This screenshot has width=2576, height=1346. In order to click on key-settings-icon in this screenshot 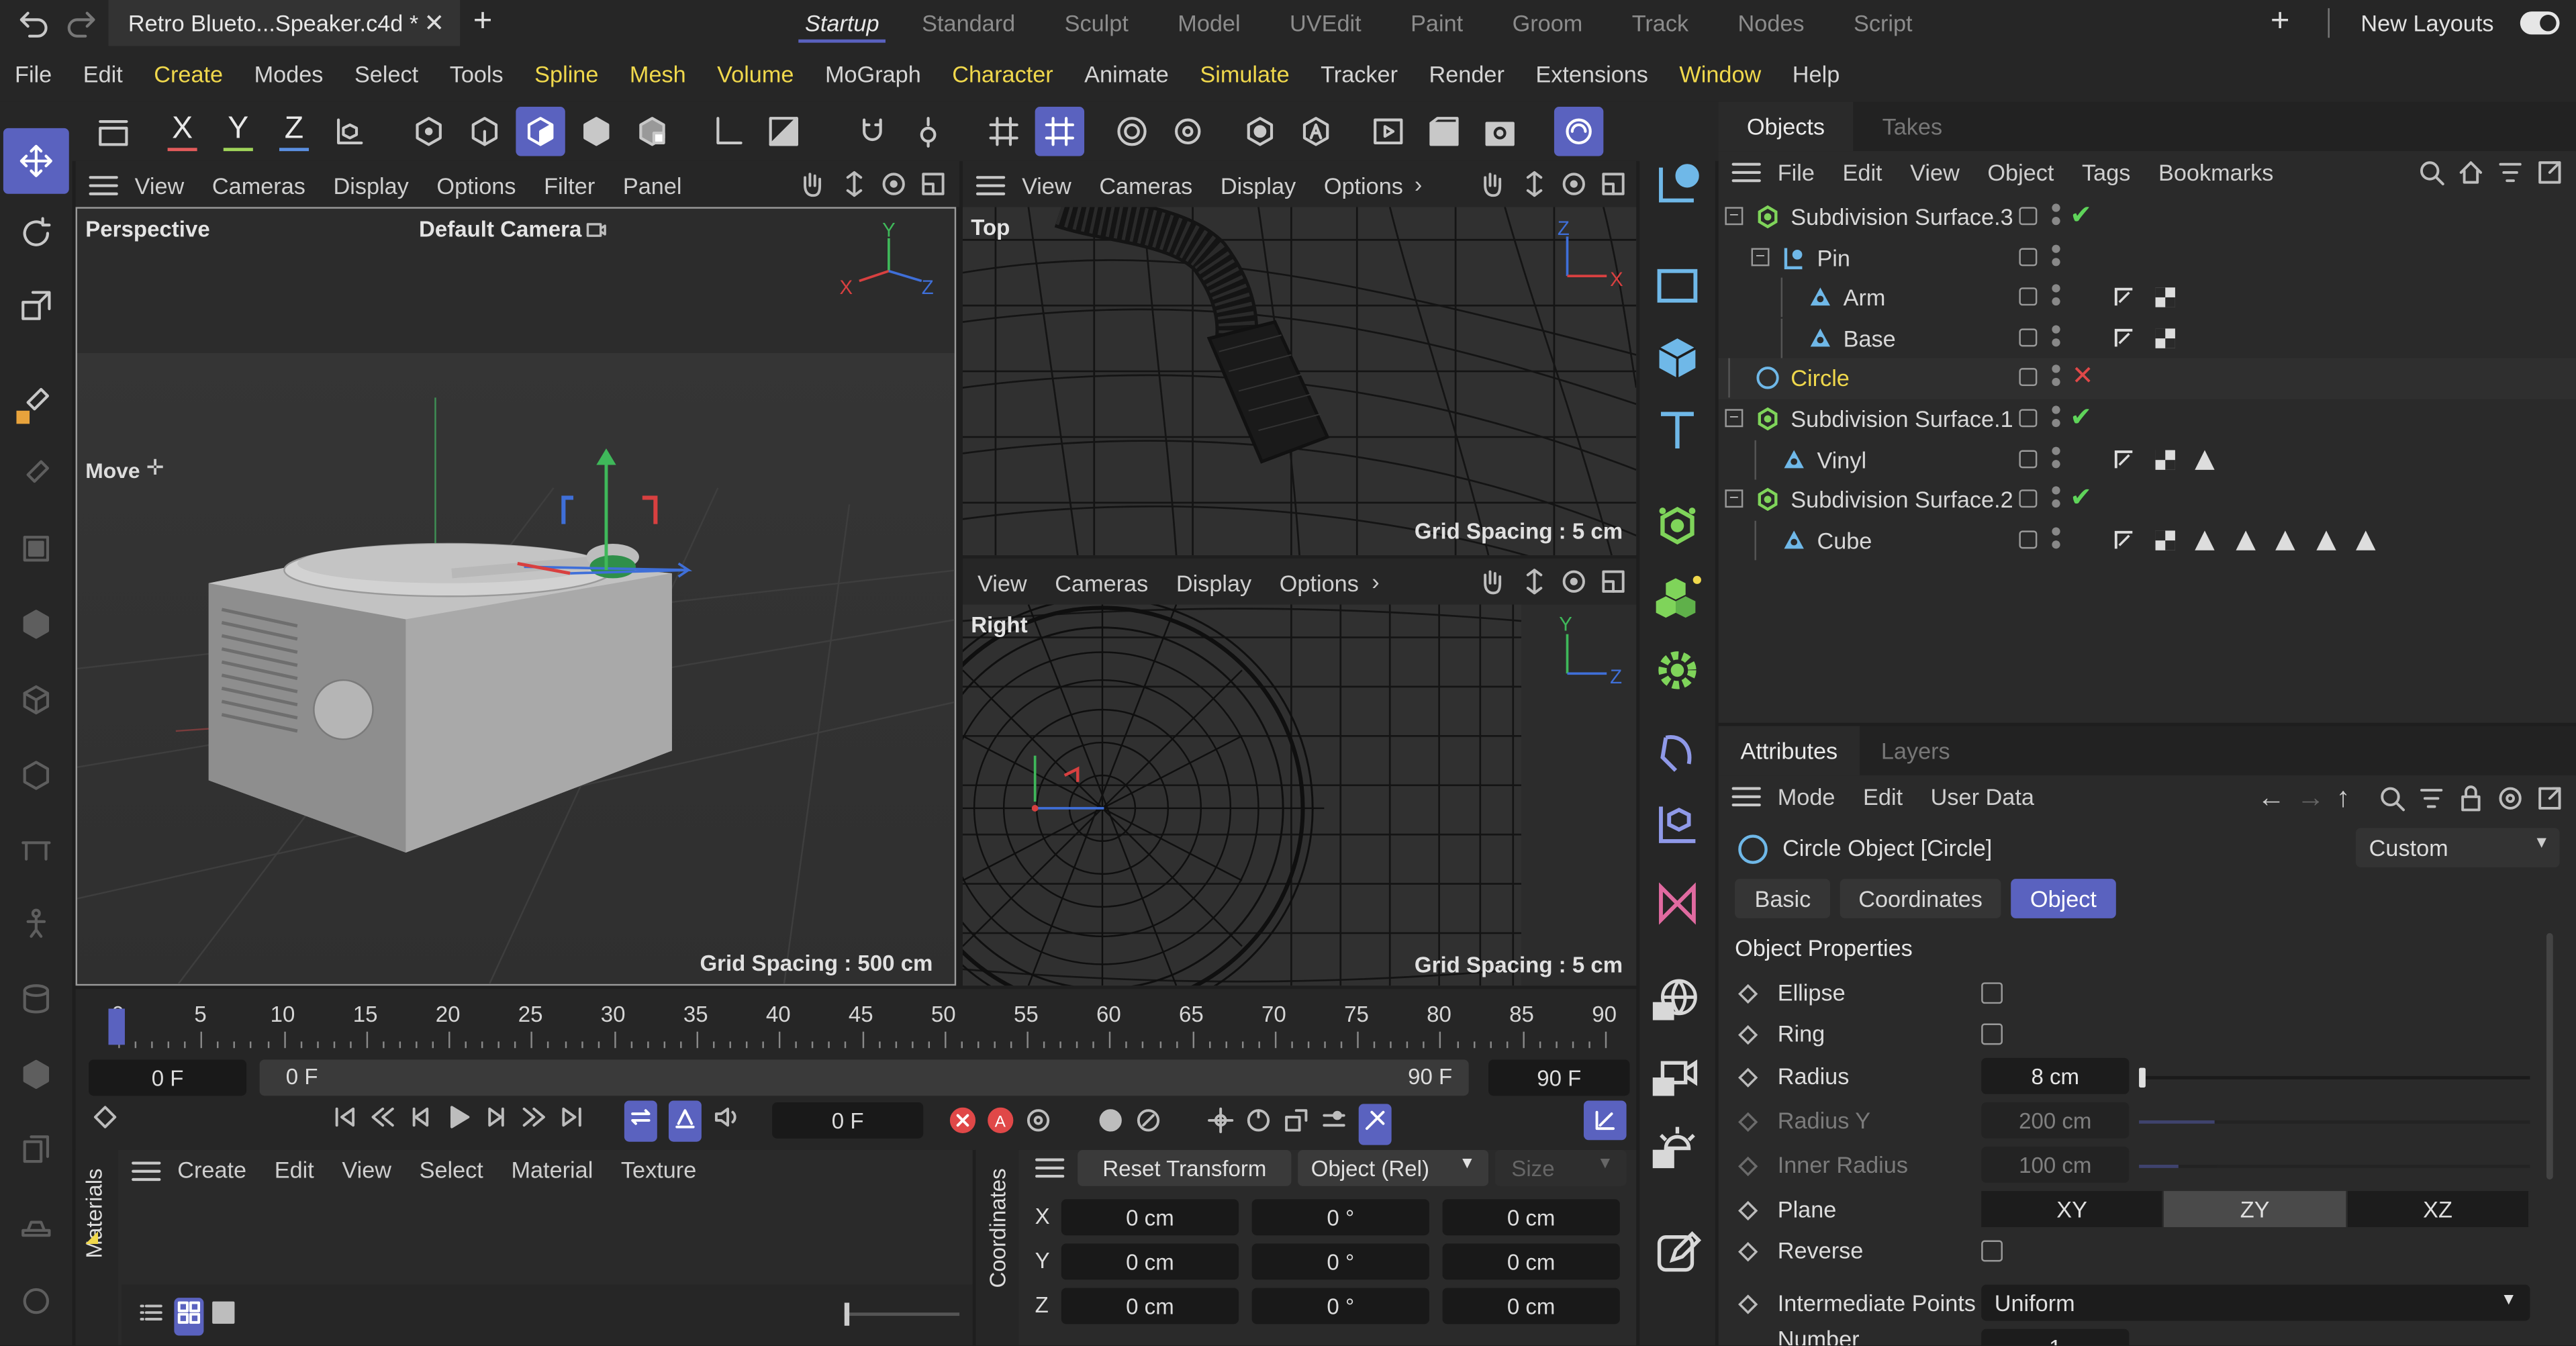, I will do `click(1038, 1124)`.